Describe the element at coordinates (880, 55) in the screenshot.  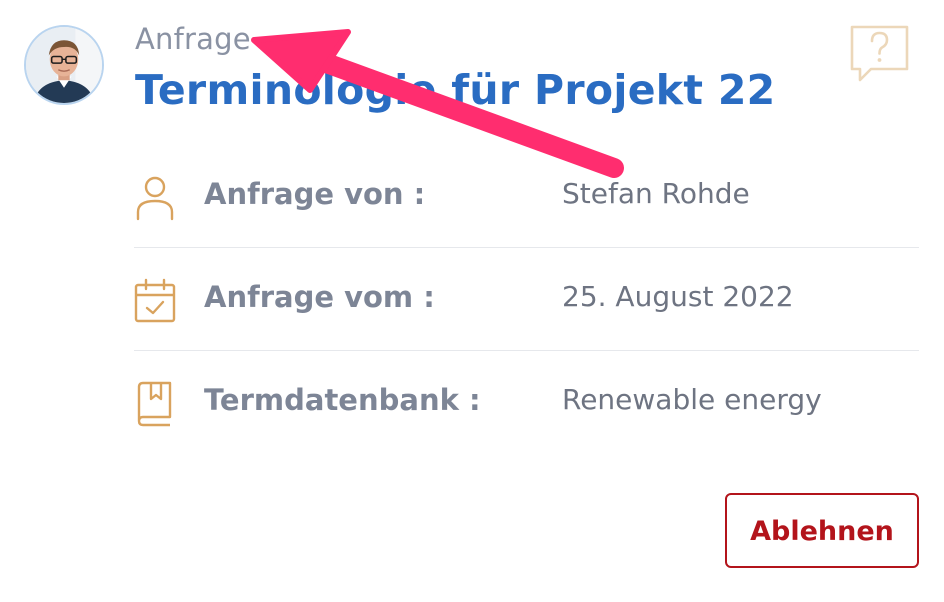
I see `question-bubble-icon` at that location.